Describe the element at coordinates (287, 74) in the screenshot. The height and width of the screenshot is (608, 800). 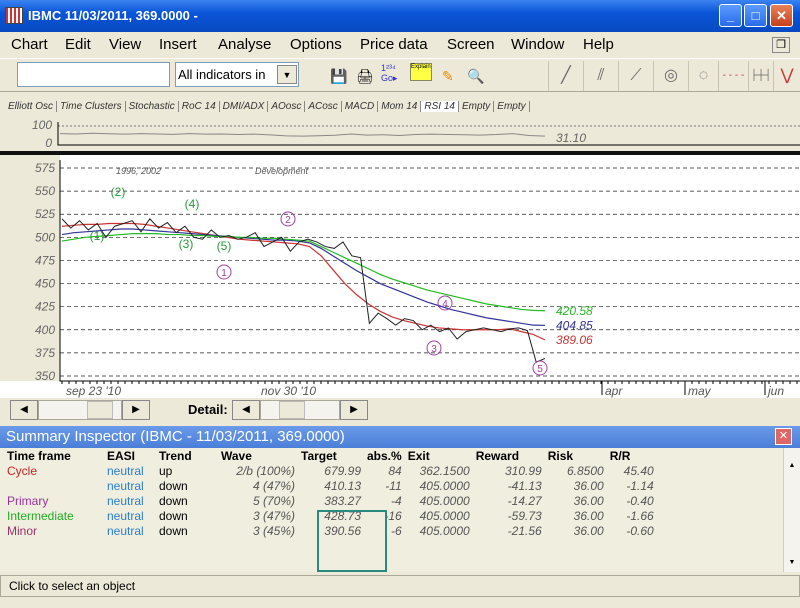
I see `chevron-down-icon: ▼` at that location.